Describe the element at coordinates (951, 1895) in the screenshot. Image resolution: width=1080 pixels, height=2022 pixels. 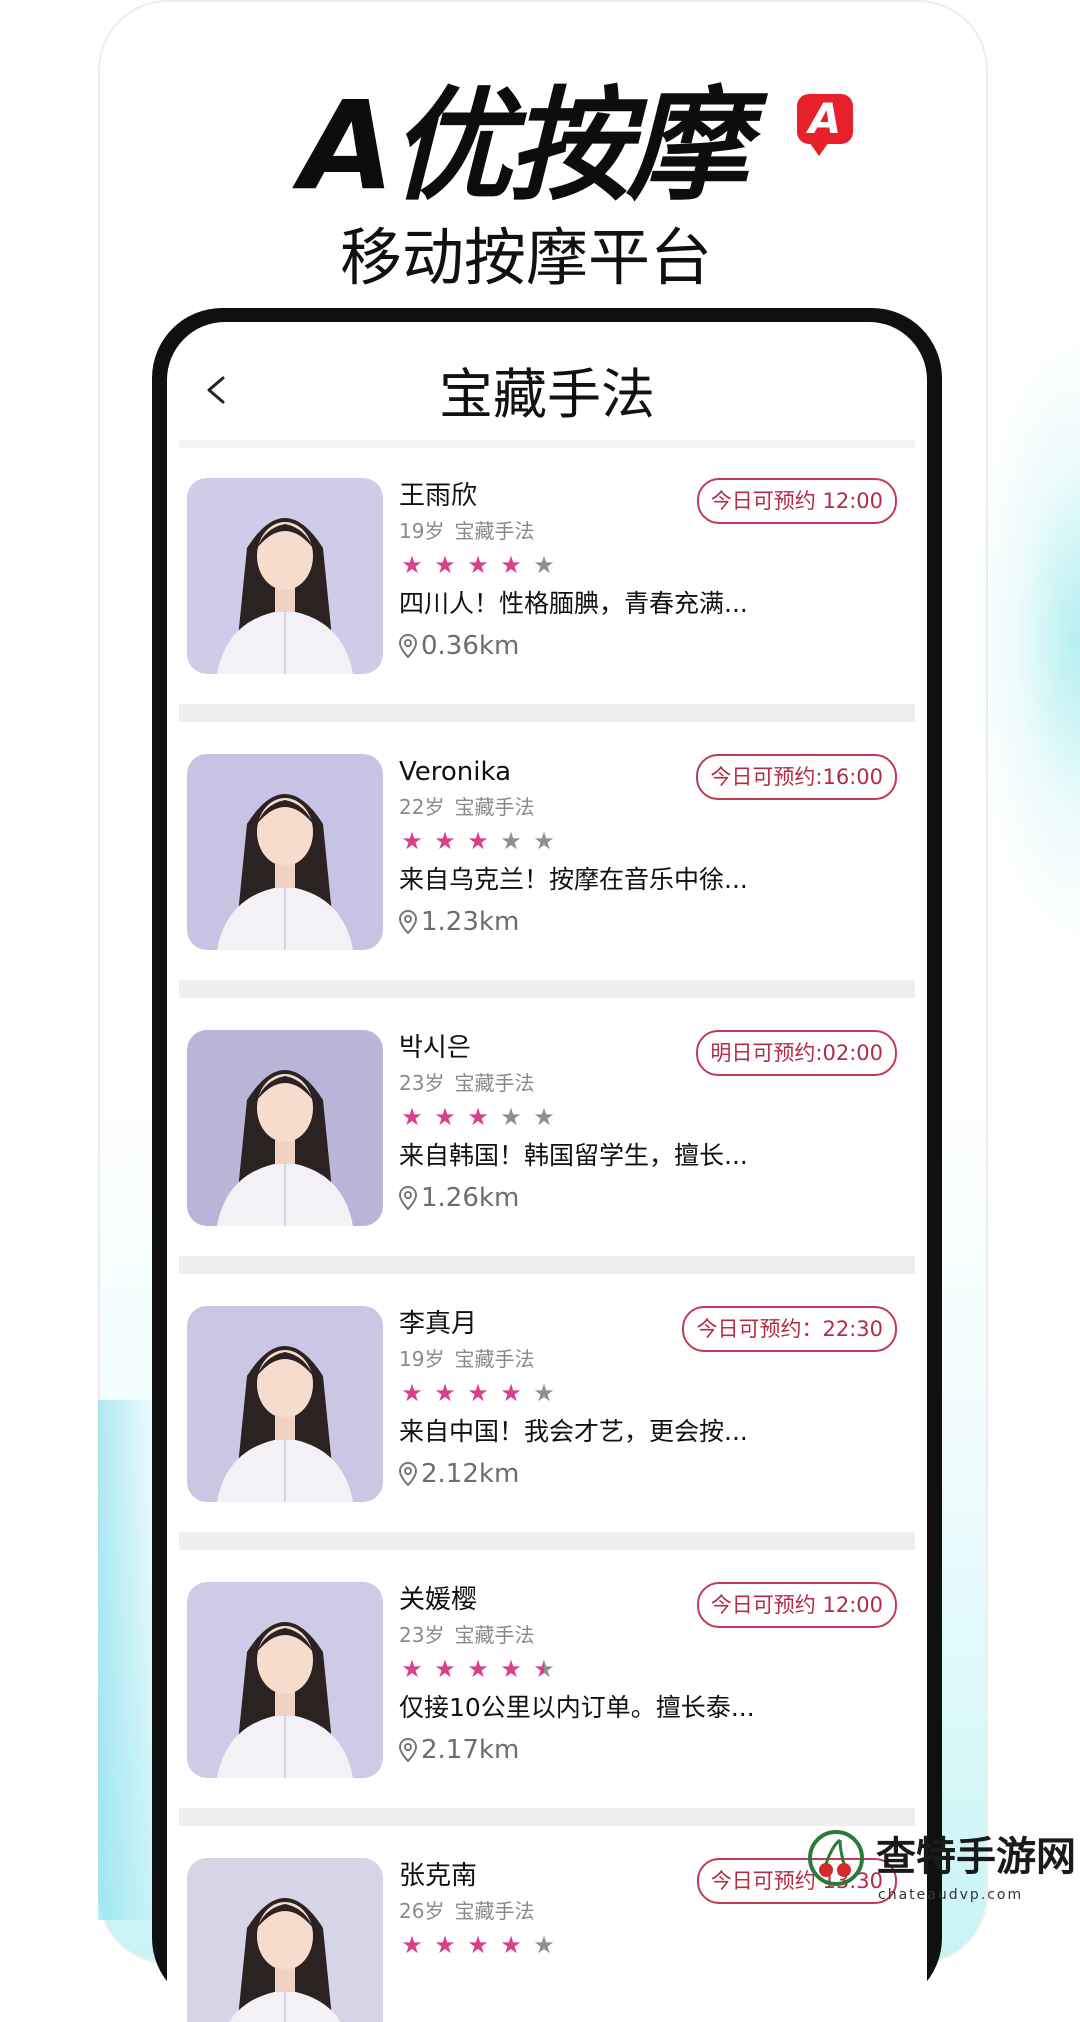
I see `watermark-url: chateaudvp.com` at that location.